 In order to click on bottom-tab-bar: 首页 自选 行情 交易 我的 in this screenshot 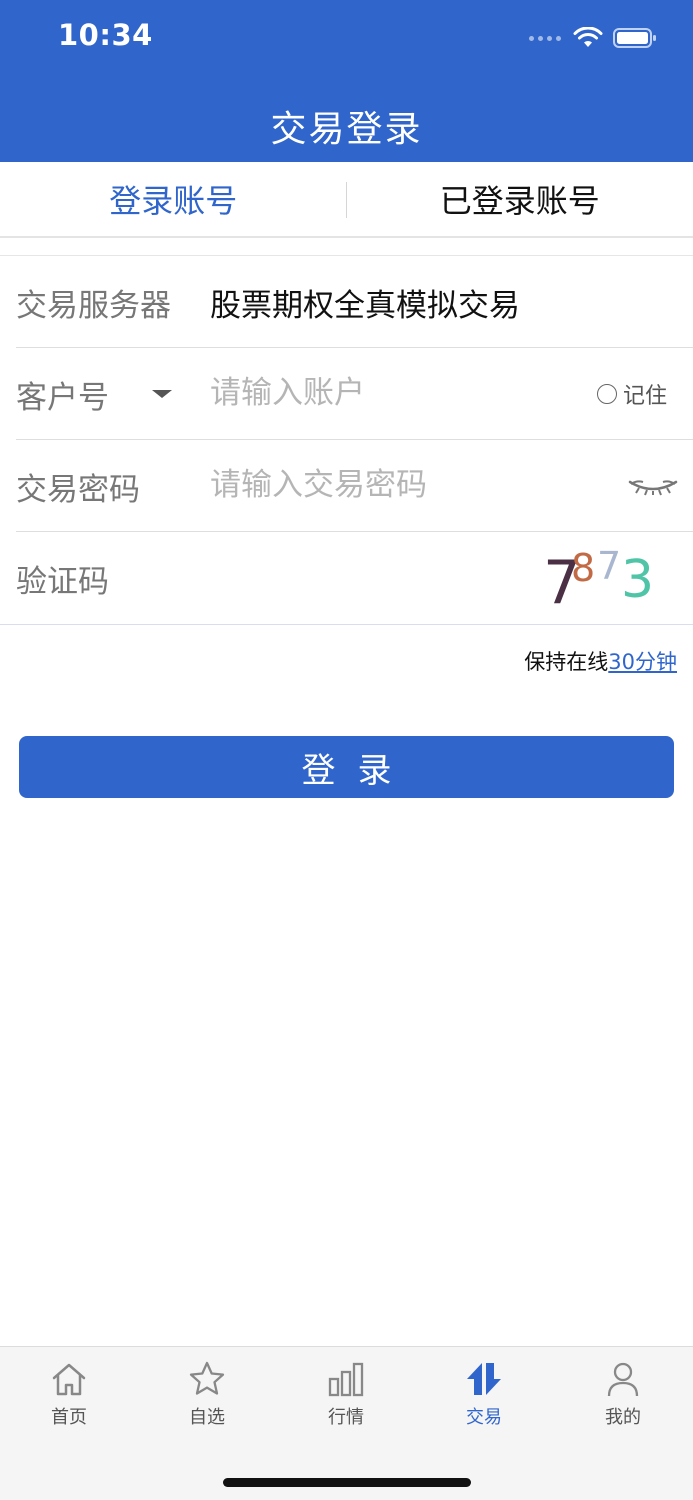, I will do `click(346, 1423)`.